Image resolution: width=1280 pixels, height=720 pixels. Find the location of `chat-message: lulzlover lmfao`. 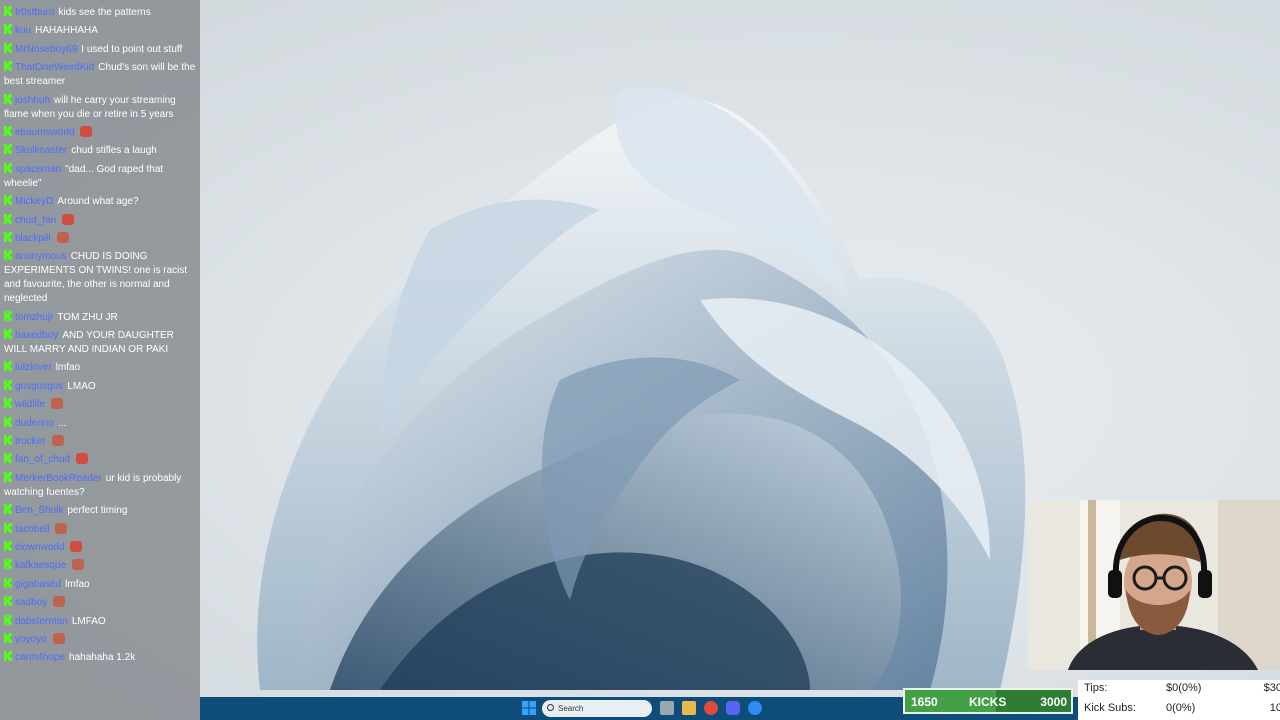

chat-message: lulzlover lmfao is located at coordinates (100, 368).